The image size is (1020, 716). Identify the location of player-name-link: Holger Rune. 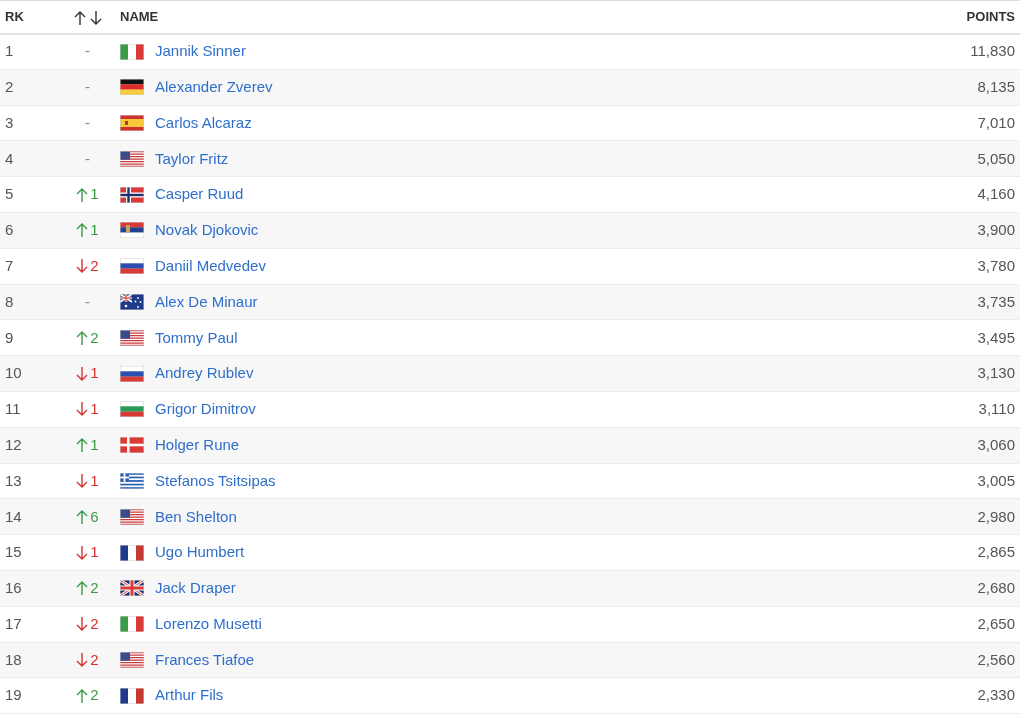
(197, 444).